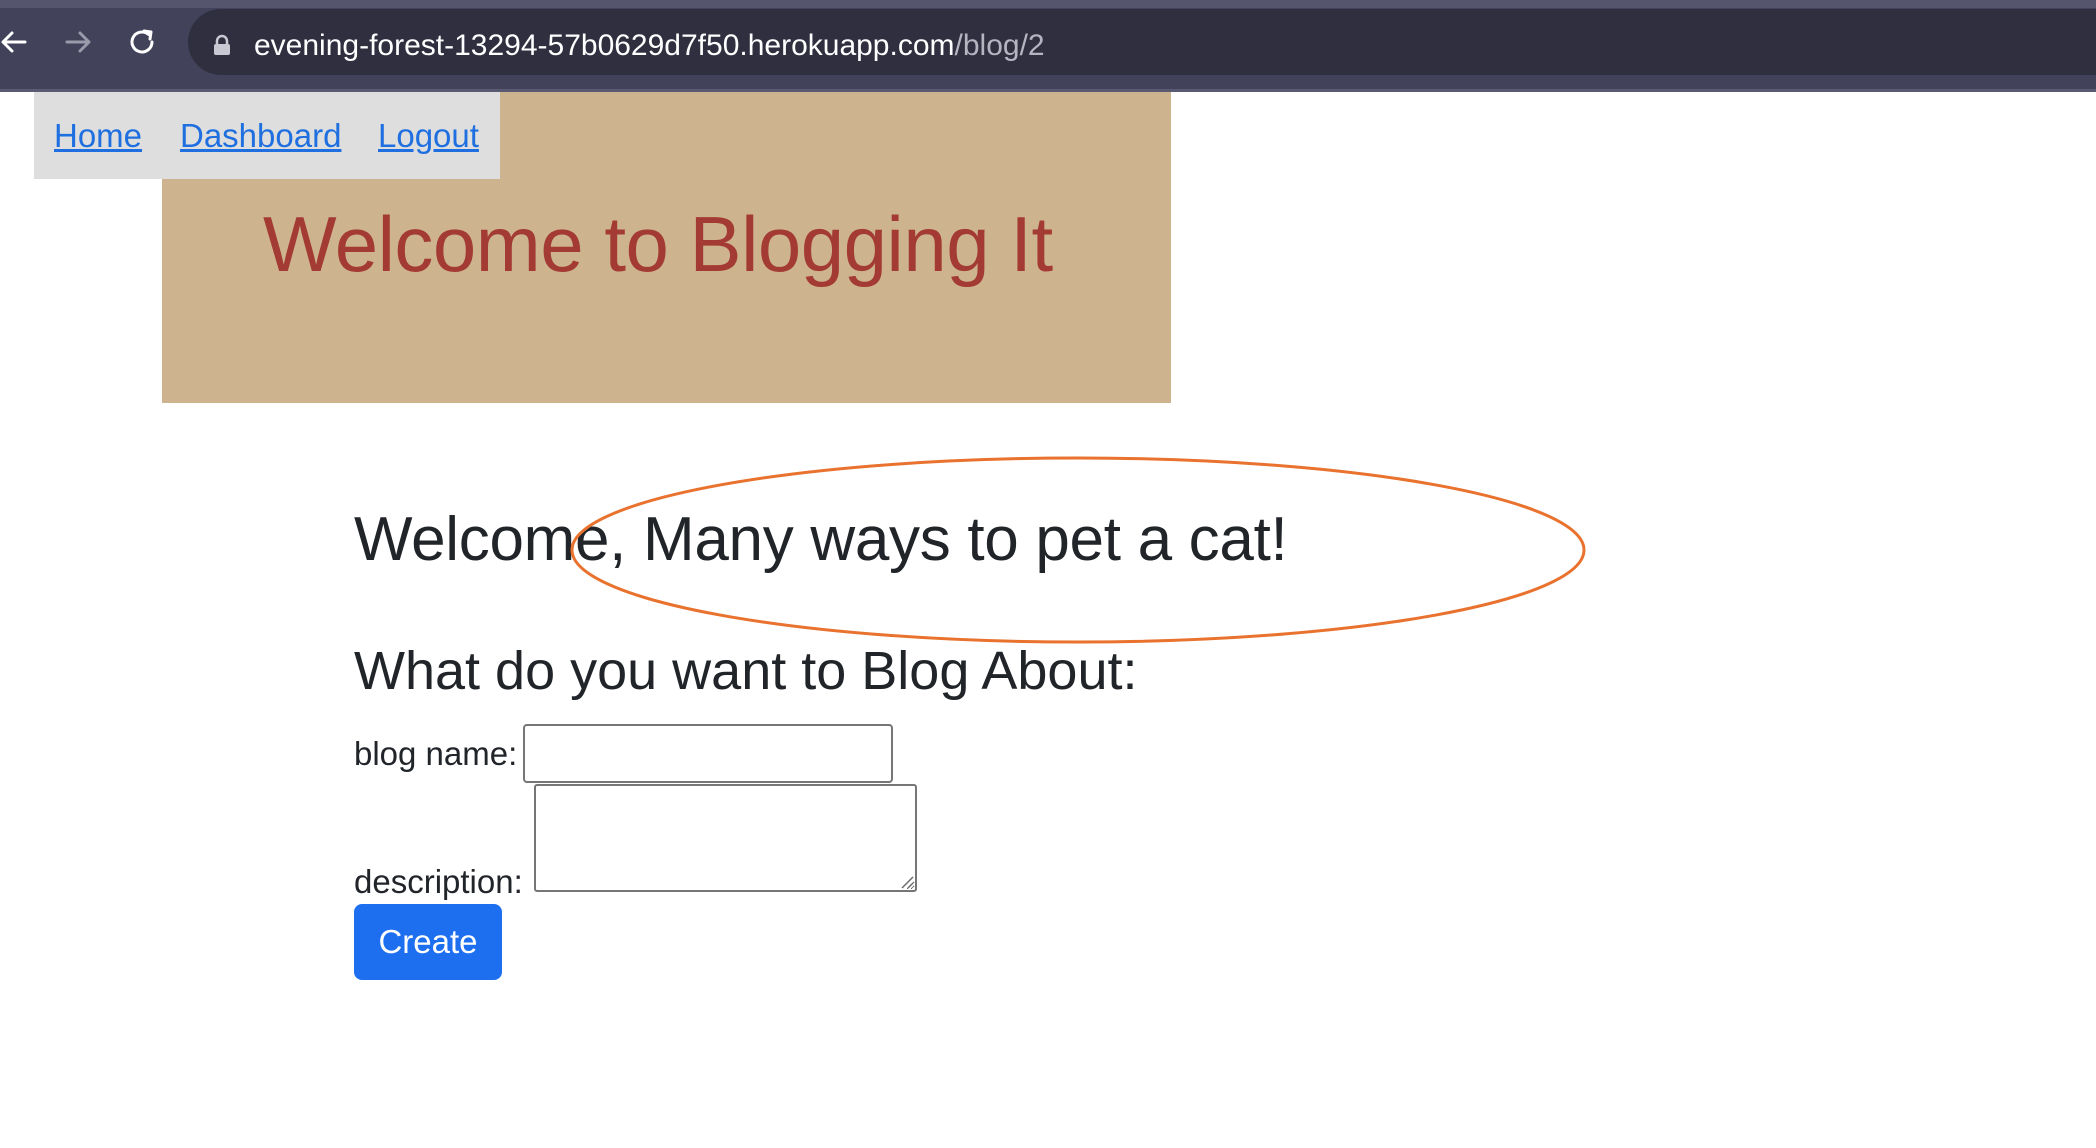 The height and width of the screenshot is (1148, 2096). Describe the element at coordinates (906, 881) in the screenshot. I see `resize-grip-icon` at that location.